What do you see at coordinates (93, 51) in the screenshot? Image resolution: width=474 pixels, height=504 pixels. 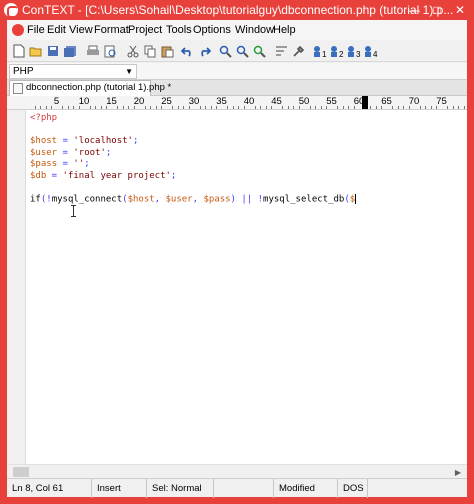 I see `print-icon` at bounding box center [93, 51].